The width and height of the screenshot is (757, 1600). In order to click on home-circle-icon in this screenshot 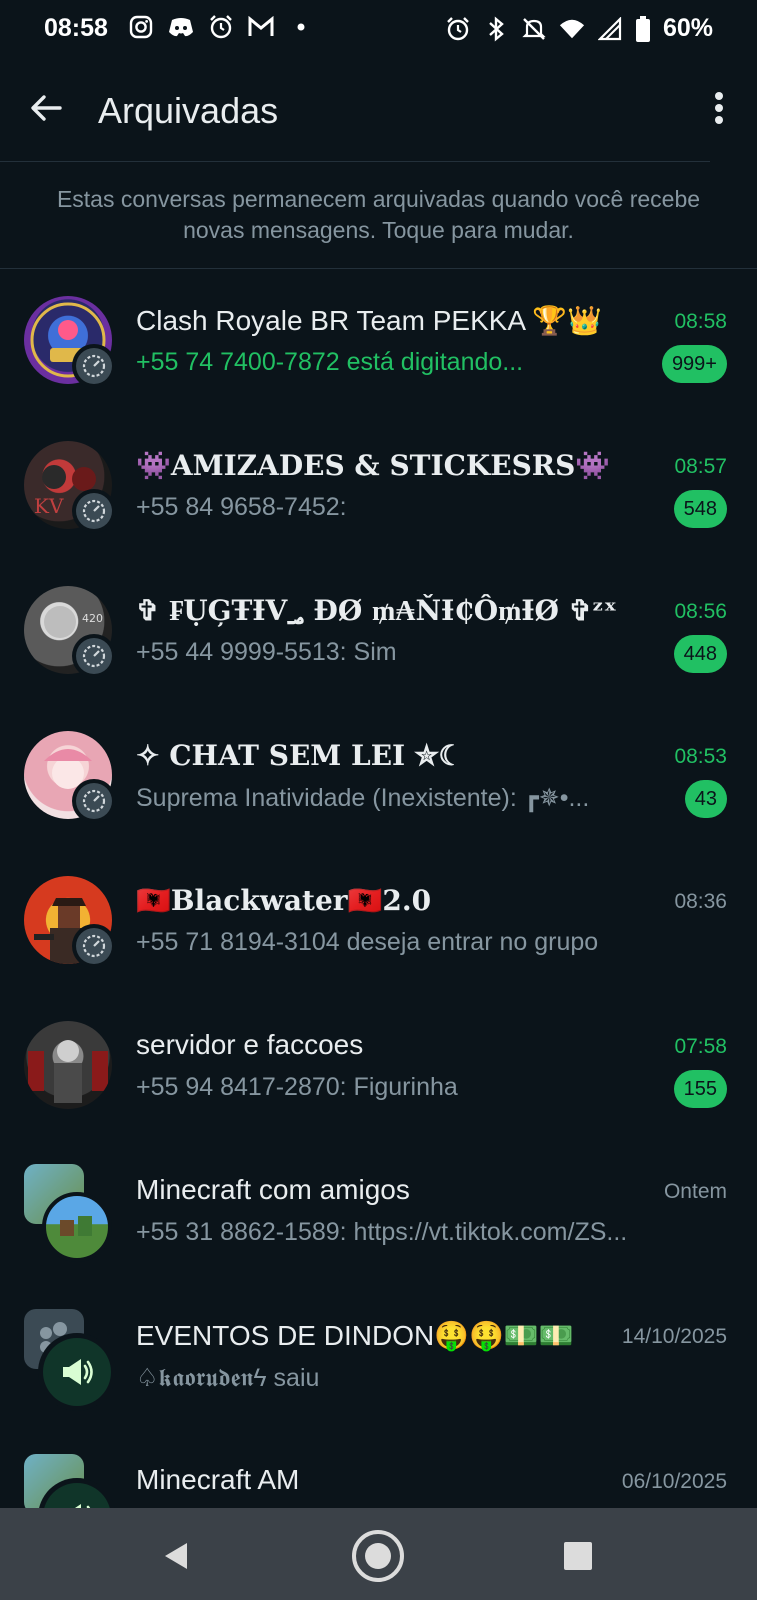, I will do `click(378, 1556)`.